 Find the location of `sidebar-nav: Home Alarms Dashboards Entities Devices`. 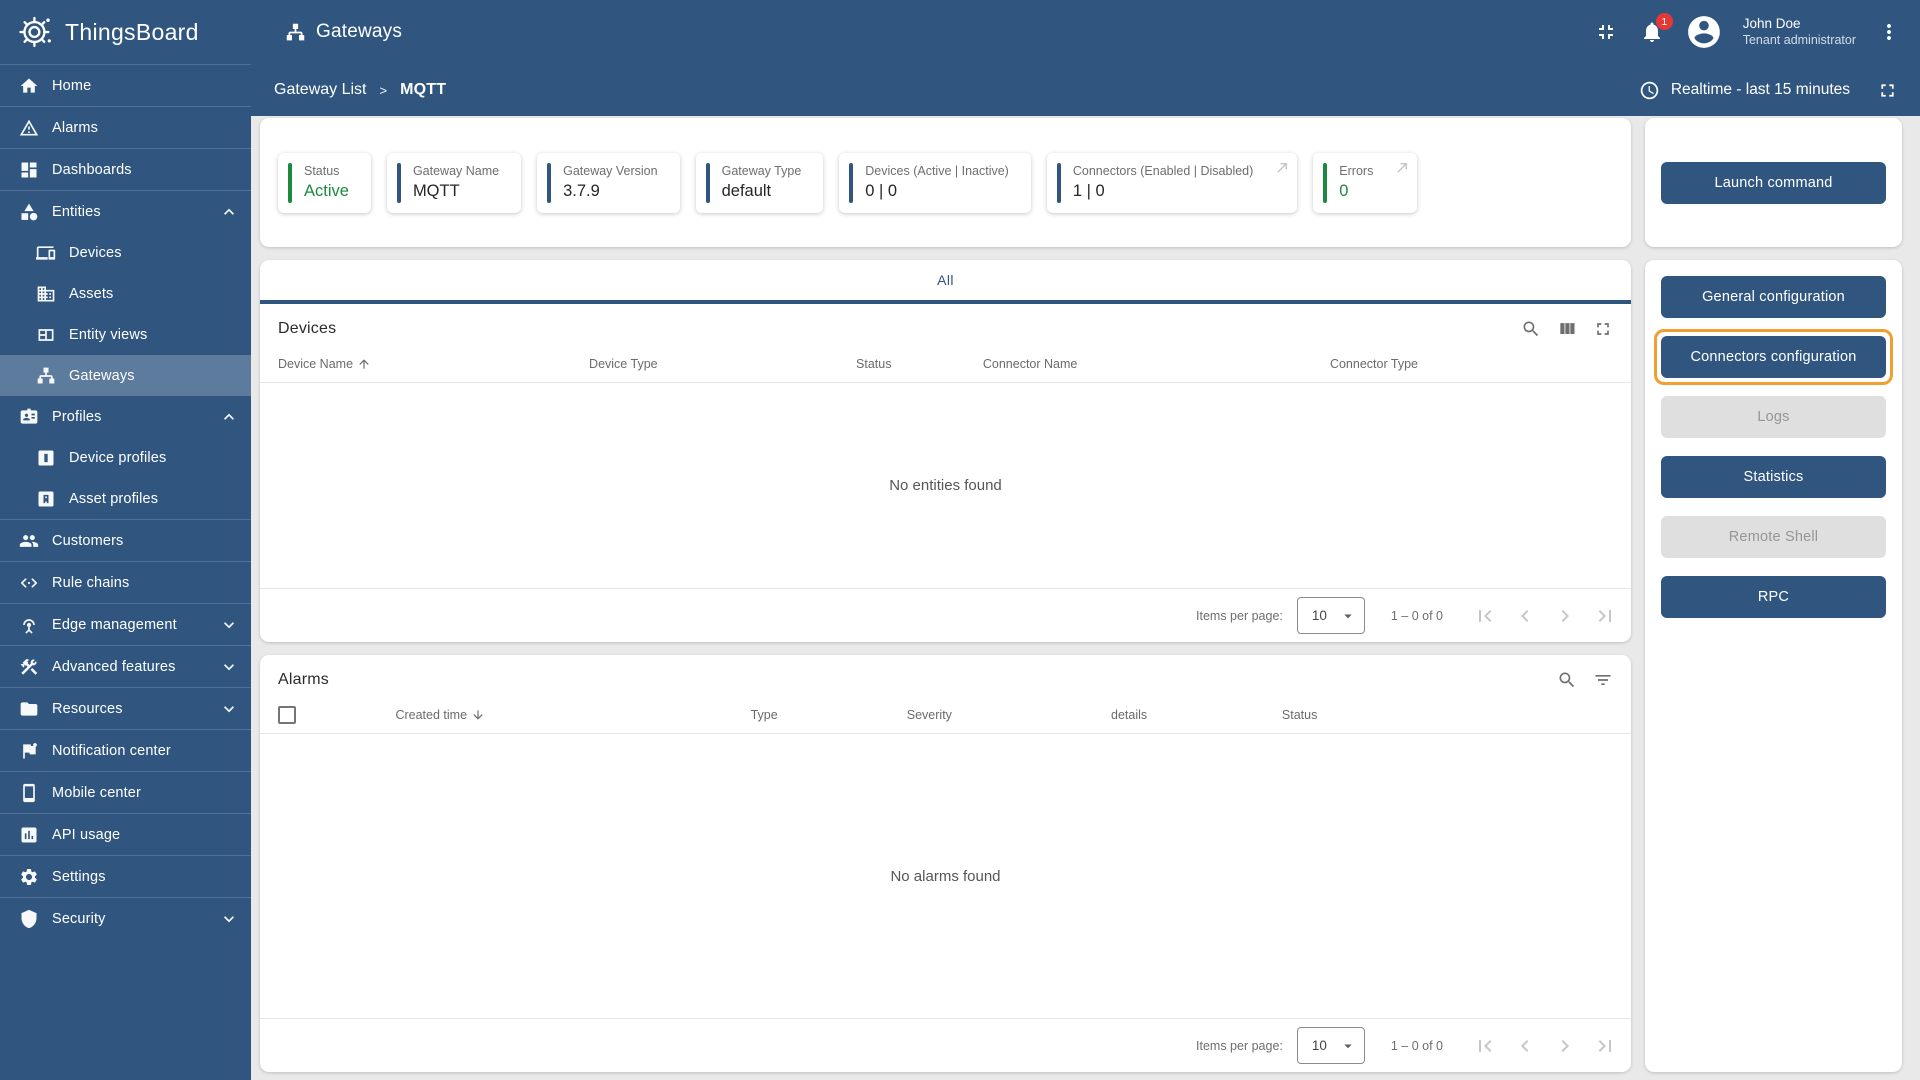

sidebar-nav: Home Alarms Dashboards Entities Devices is located at coordinates (125, 572).